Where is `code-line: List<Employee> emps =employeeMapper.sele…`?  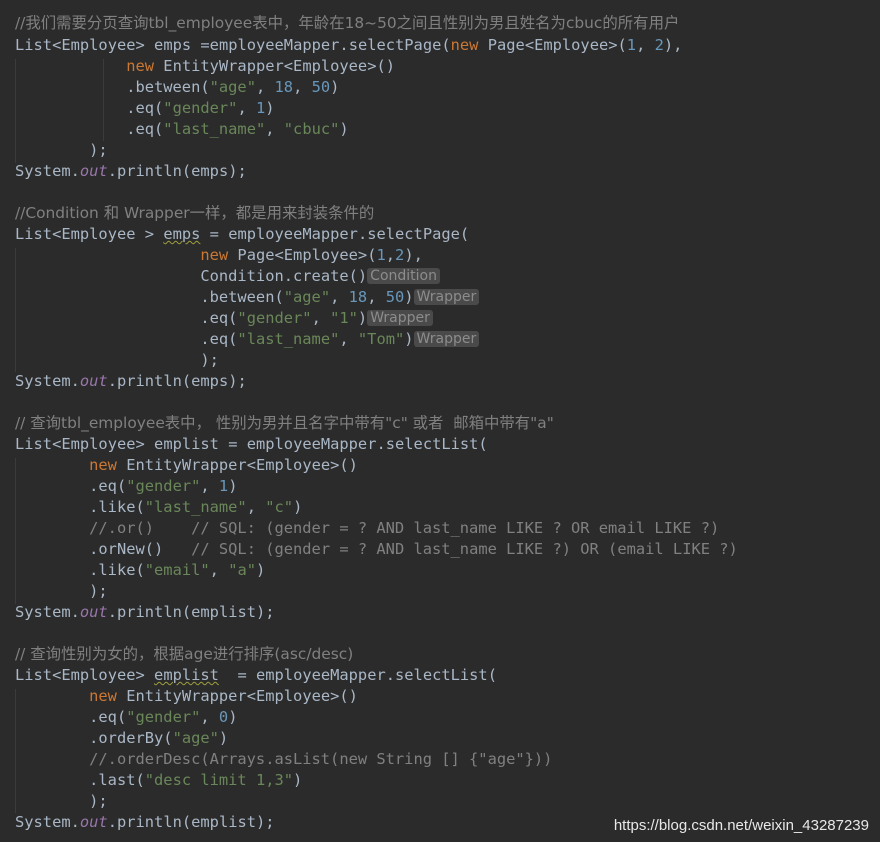
code-line: List<Employee> emps =employeeMapper.sele… is located at coordinates (349, 45).